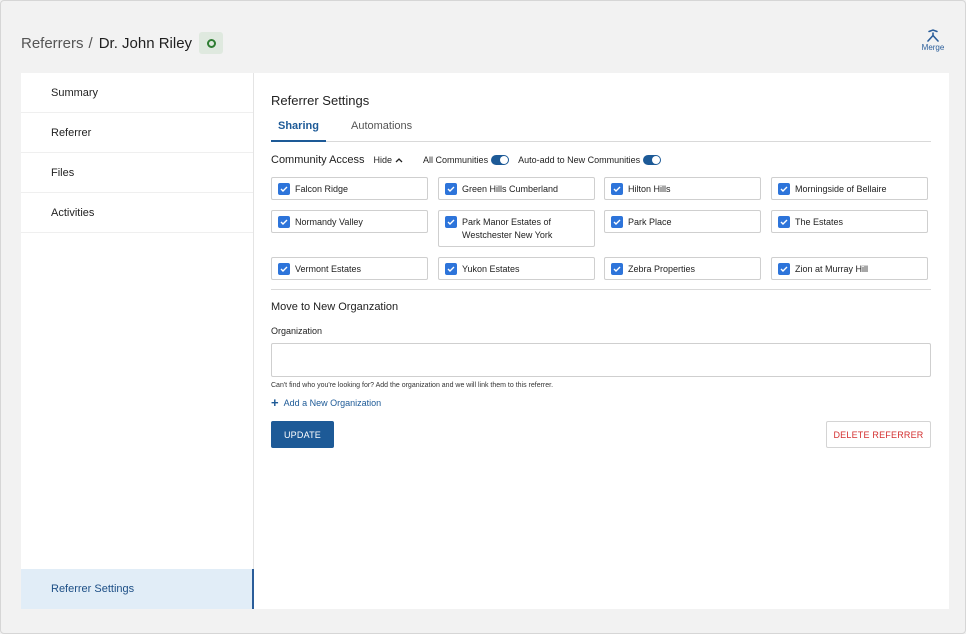 This screenshot has height=634, width=966. I want to click on merge-icon, so click(933, 35).